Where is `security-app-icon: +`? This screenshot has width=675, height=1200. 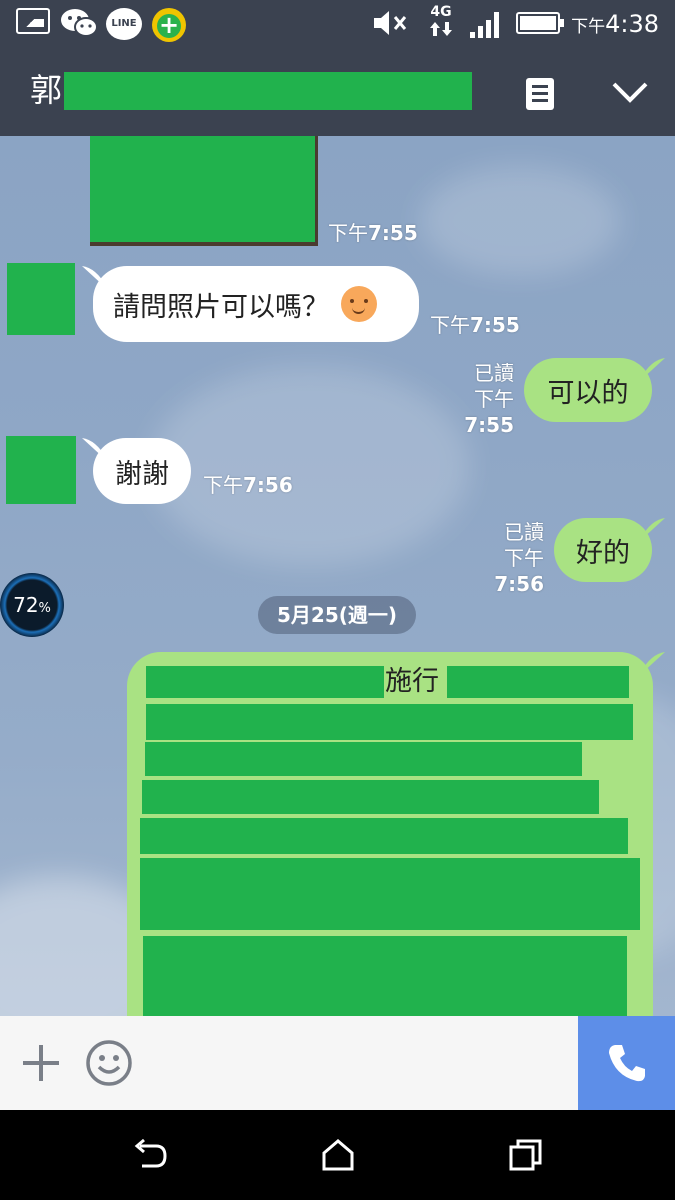 security-app-icon: + is located at coordinates (169, 25).